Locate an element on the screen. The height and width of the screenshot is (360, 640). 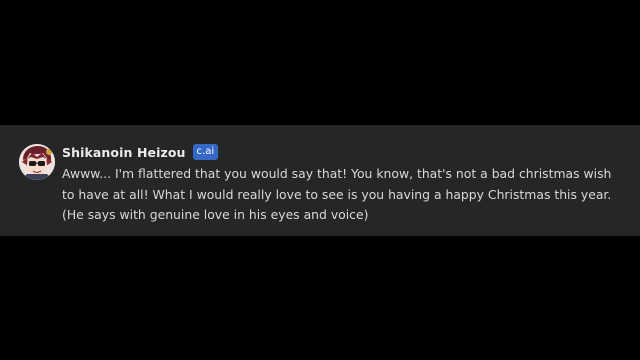
message-header: Shikanoin Heizou c.ai is located at coordinates (140, 152).